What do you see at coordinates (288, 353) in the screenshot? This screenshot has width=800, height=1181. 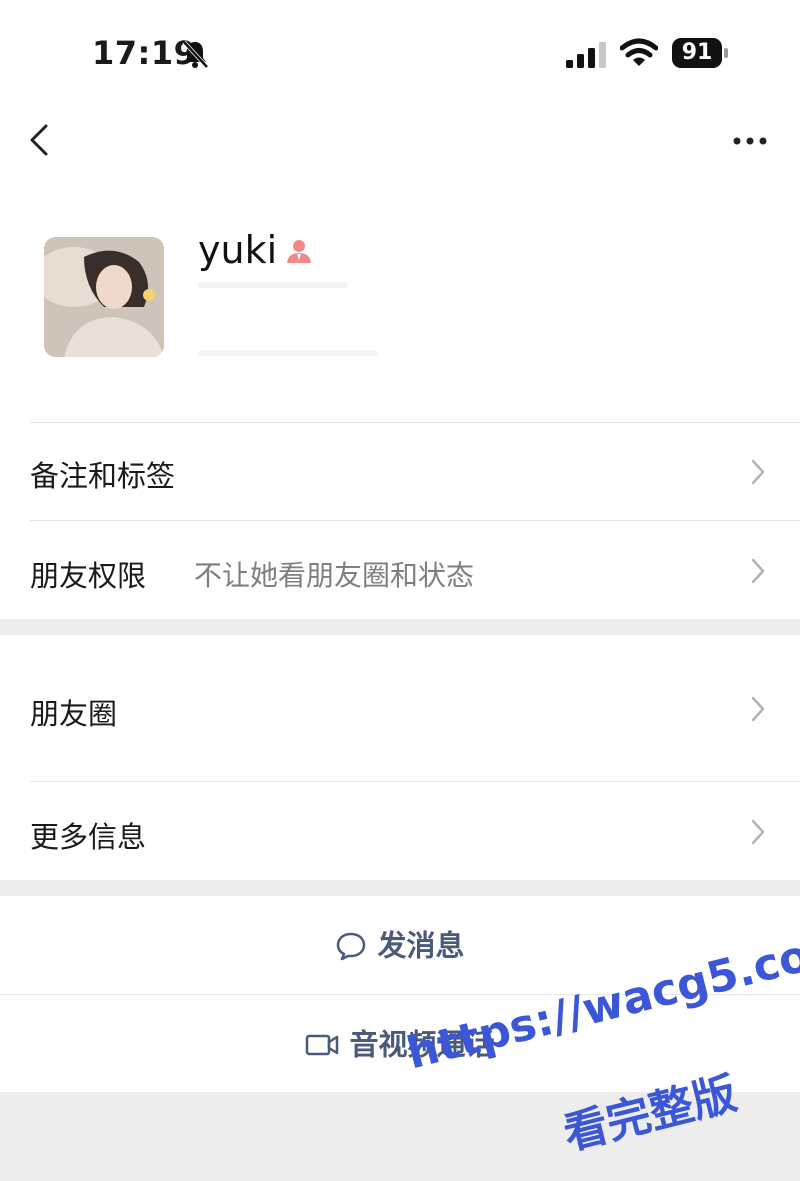 I see `profile-region-blurred` at bounding box center [288, 353].